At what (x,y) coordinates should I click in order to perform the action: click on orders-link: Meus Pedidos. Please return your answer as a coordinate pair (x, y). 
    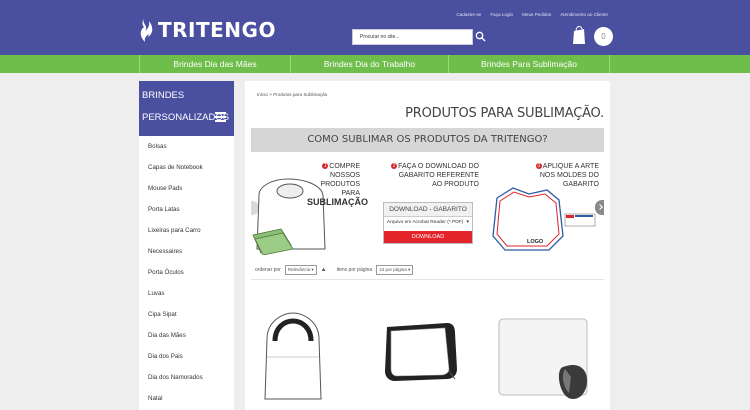
    Looking at the image, I should click on (536, 14).